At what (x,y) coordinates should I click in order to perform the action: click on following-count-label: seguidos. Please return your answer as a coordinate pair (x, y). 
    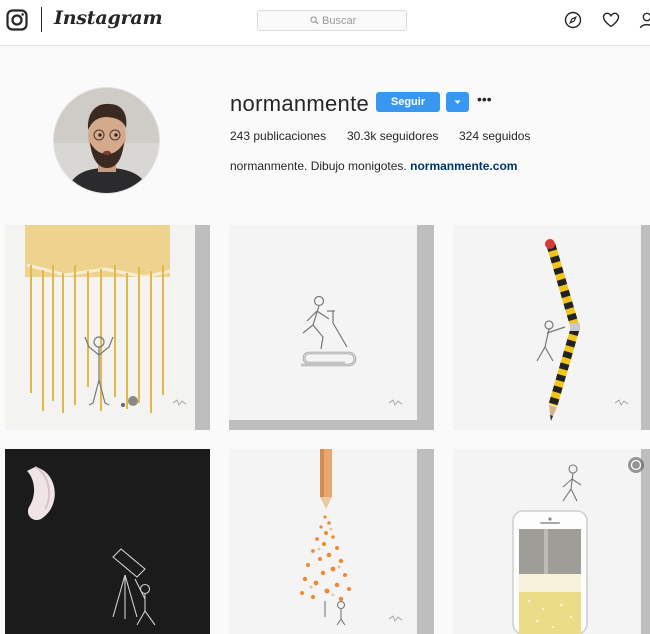
    Looking at the image, I should click on (506, 136).